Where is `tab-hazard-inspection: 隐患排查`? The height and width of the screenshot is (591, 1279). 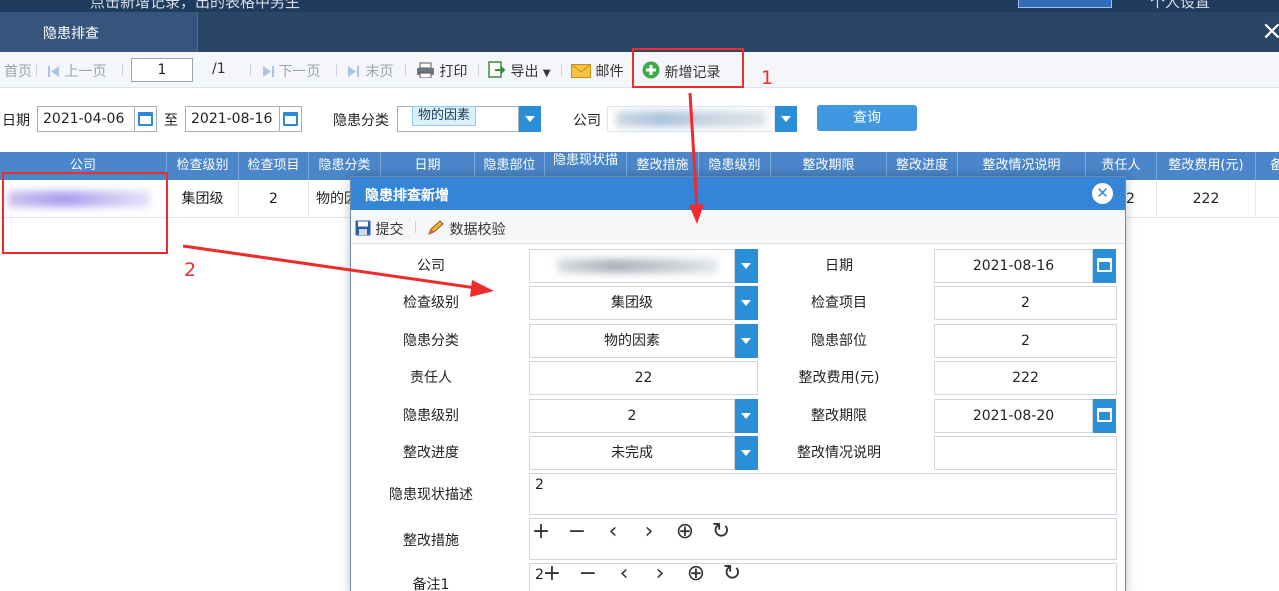
tab-hazard-inspection: 隐患排查 is located at coordinates (99, 32).